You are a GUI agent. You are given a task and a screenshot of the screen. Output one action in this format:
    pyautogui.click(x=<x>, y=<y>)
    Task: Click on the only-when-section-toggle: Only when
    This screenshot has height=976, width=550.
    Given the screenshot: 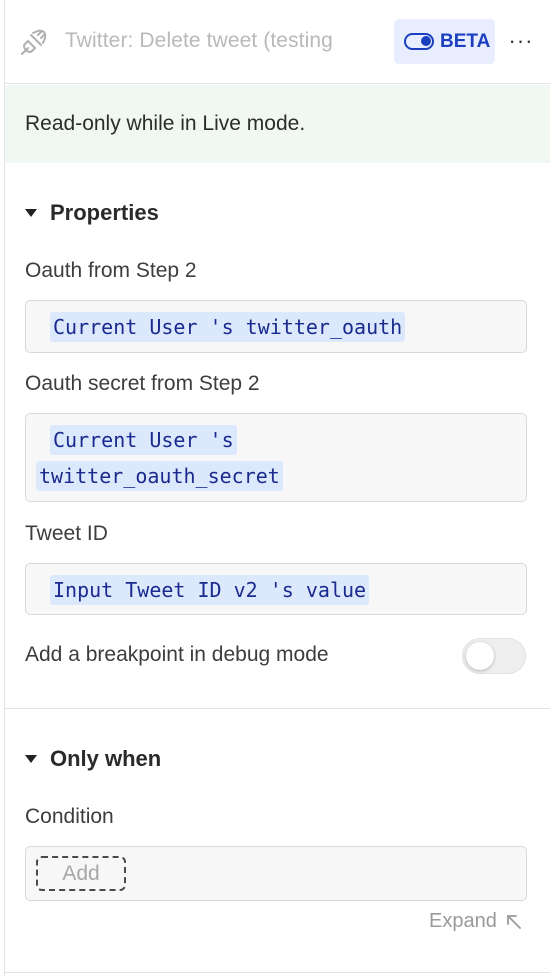 What is the action you would take?
    pyautogui.click(x=93, y=759)
    